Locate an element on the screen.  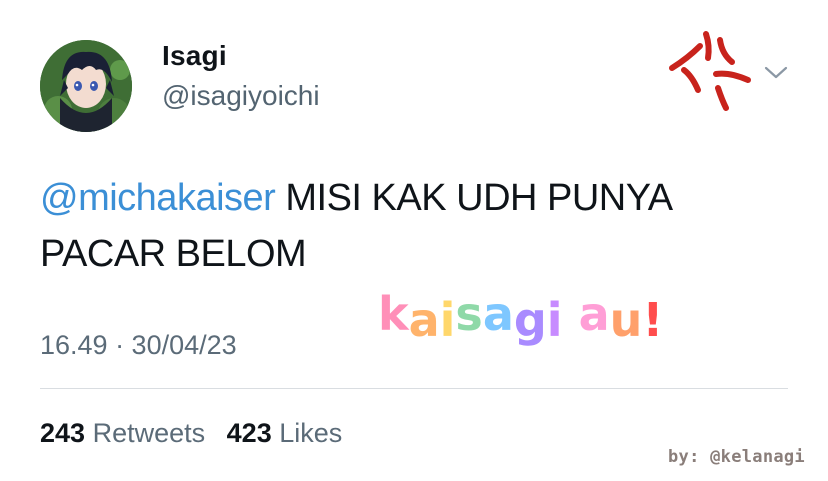
retweets-label: Retweets is located at coordinates (149, 433).